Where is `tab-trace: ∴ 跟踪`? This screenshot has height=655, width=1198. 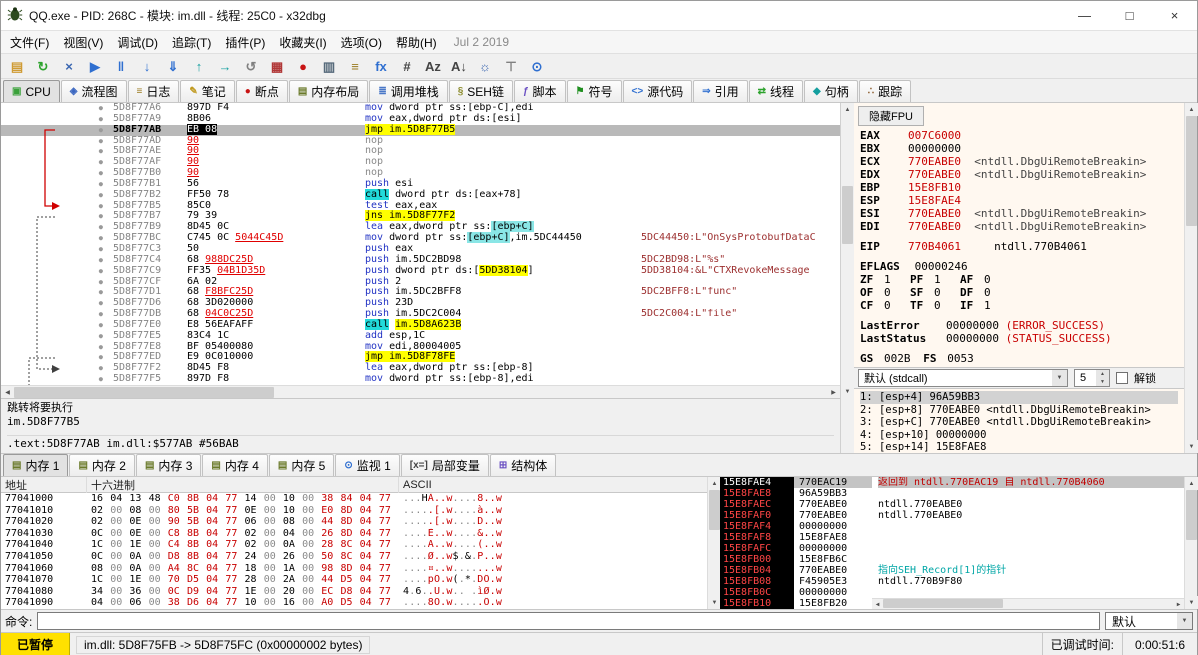 tab-trace: ∴ 跟踪 is located at coordinates (885, 91).